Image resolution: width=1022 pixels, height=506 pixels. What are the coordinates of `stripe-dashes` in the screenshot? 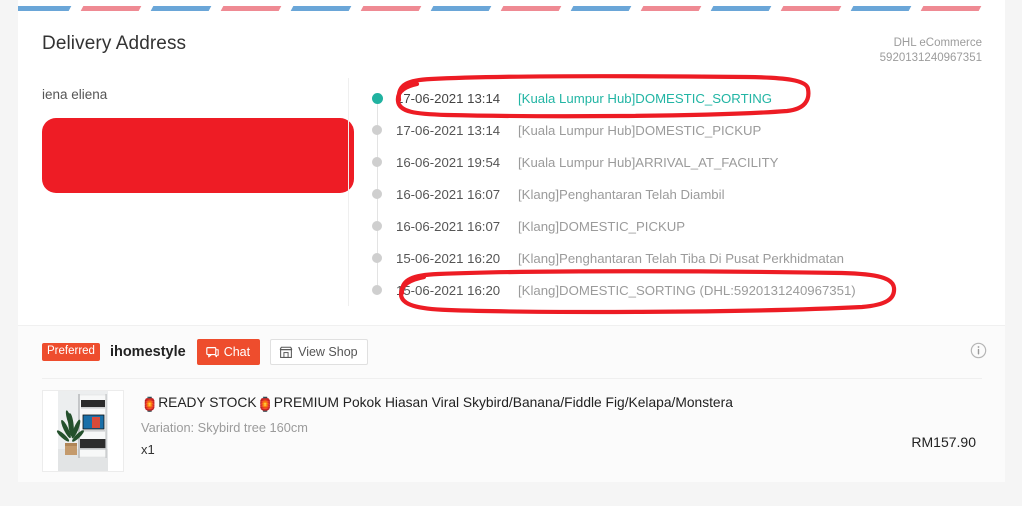 It's located at (511, 8).